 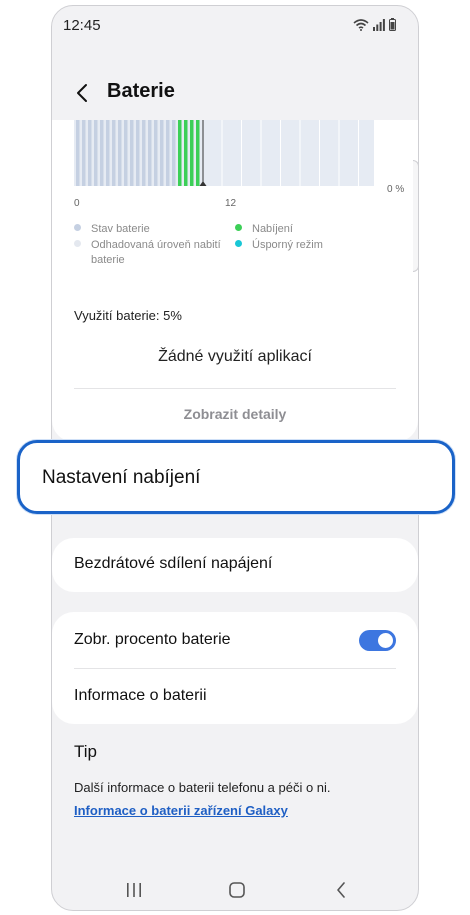 I want to click on wireless-power-sharing-label: Bezdrátové sdílení napájení, so click(x=173, y=563).